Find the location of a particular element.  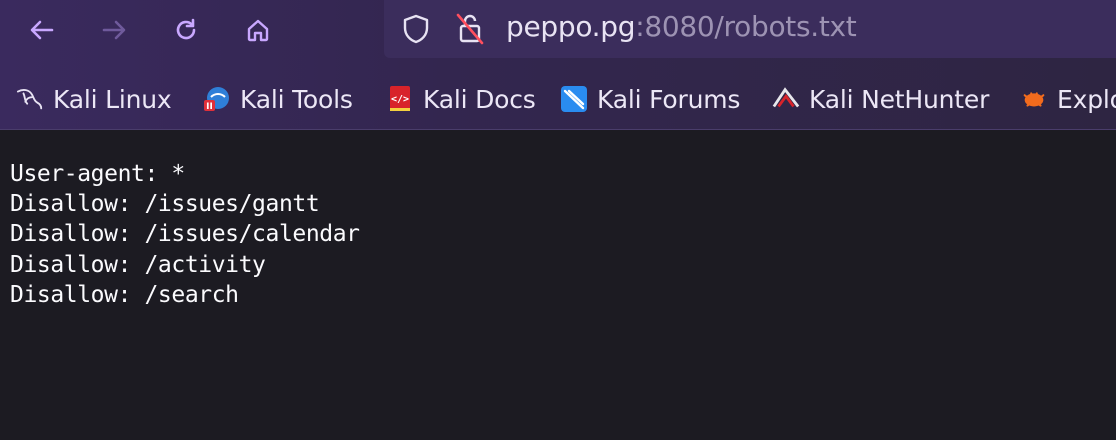

text-line: Disallow: /issues/calendar is located at coordinates (185, 234).